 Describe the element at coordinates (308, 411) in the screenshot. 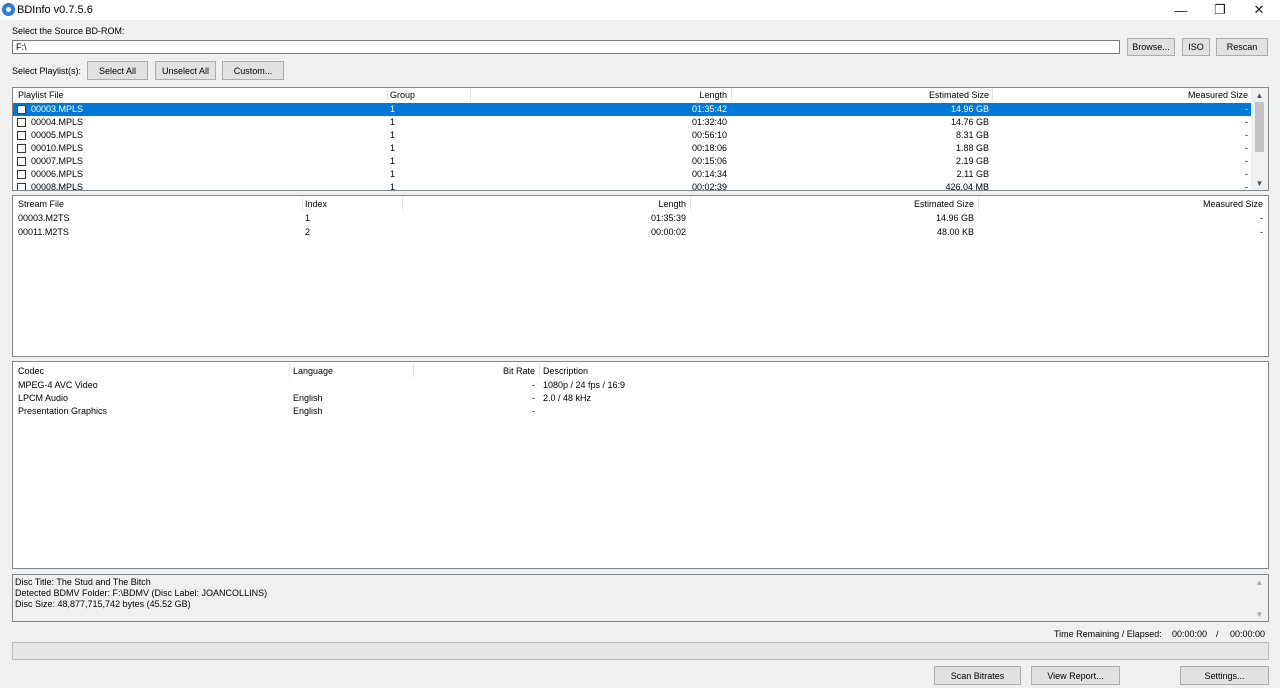

I see `codec-language: English` at that location.